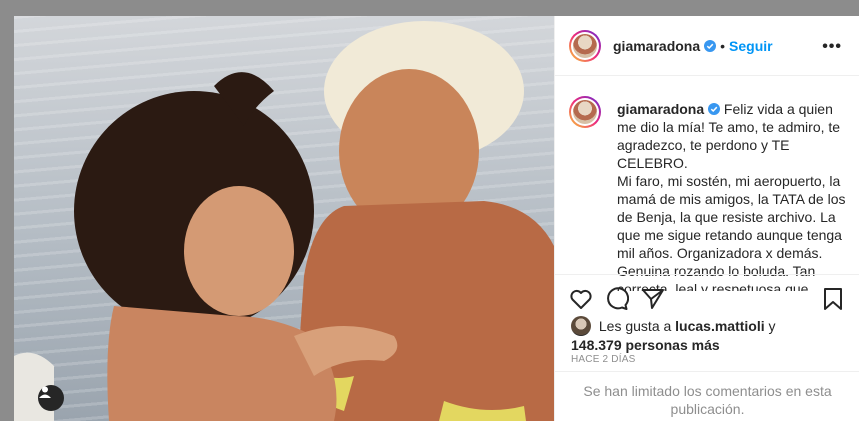 This screenshot has height=421, width=859. I want to click on user-tag-icon, so click(51, 398).